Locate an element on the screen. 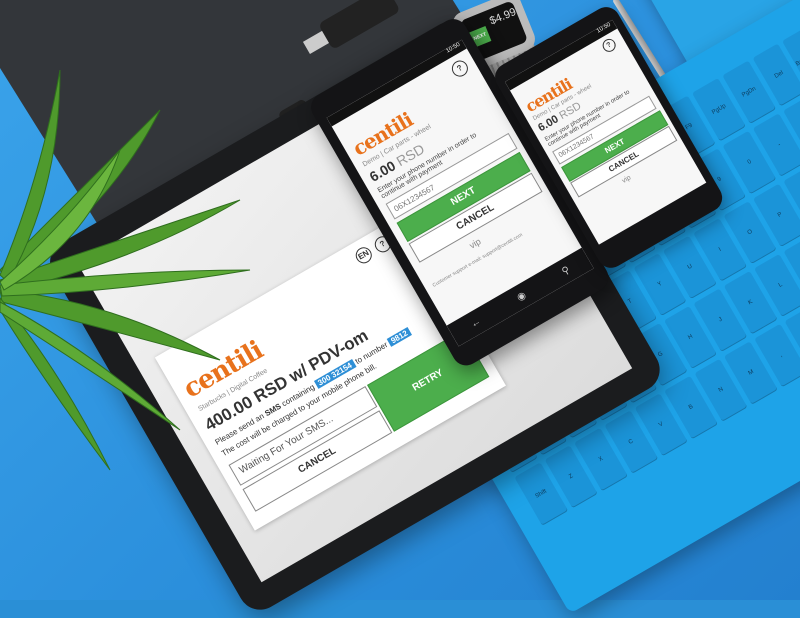 The width and height of the screenshot is (800, 618). back-icon: ← is located at coordinates (476, 322).